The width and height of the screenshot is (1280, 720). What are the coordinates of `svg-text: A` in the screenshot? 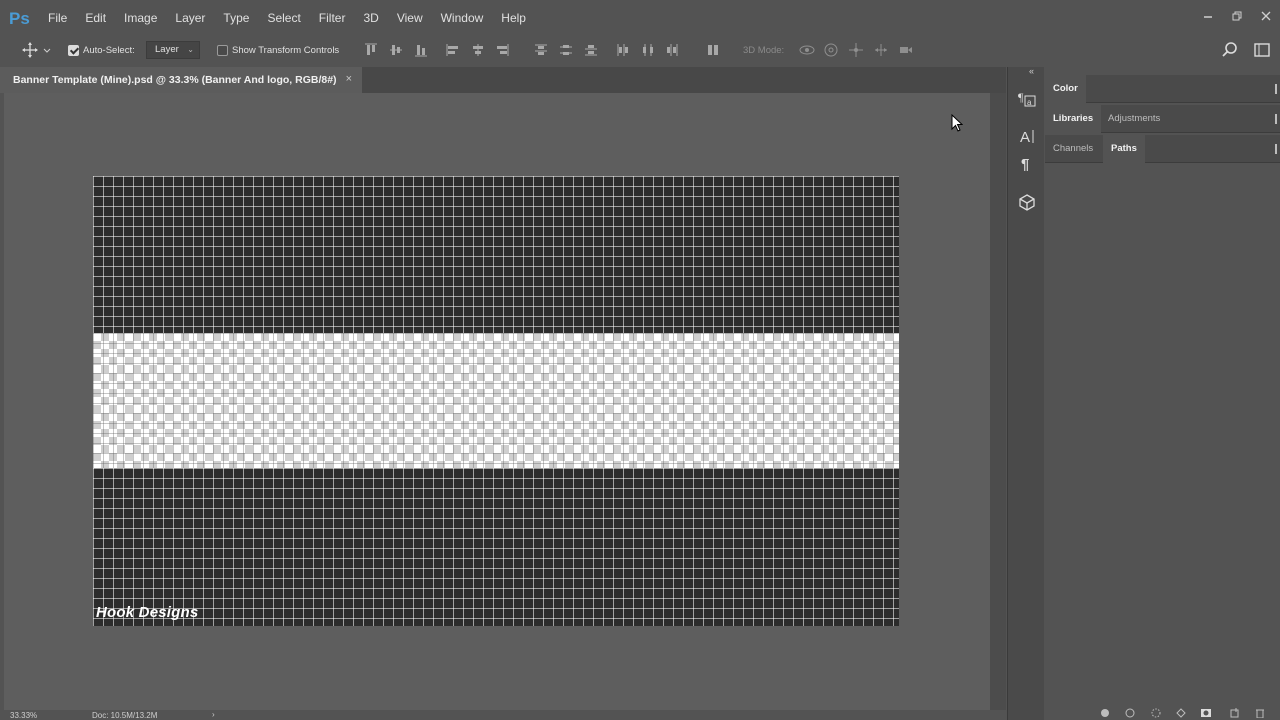 It's located at (1025, 137).